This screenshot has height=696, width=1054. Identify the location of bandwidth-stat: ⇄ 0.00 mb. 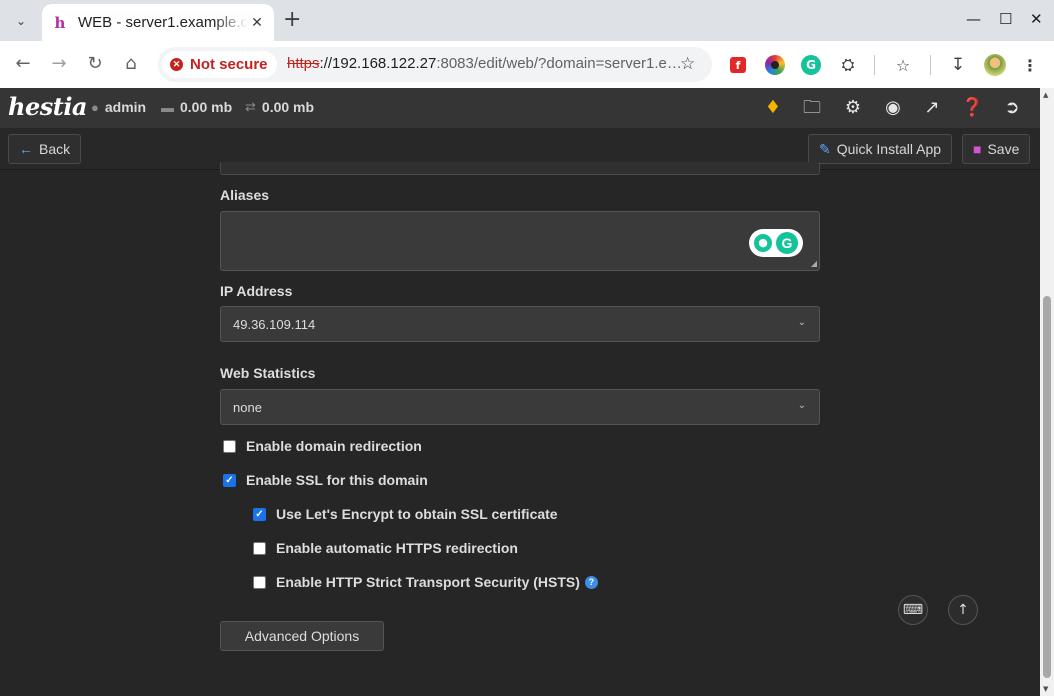
(279, 107).